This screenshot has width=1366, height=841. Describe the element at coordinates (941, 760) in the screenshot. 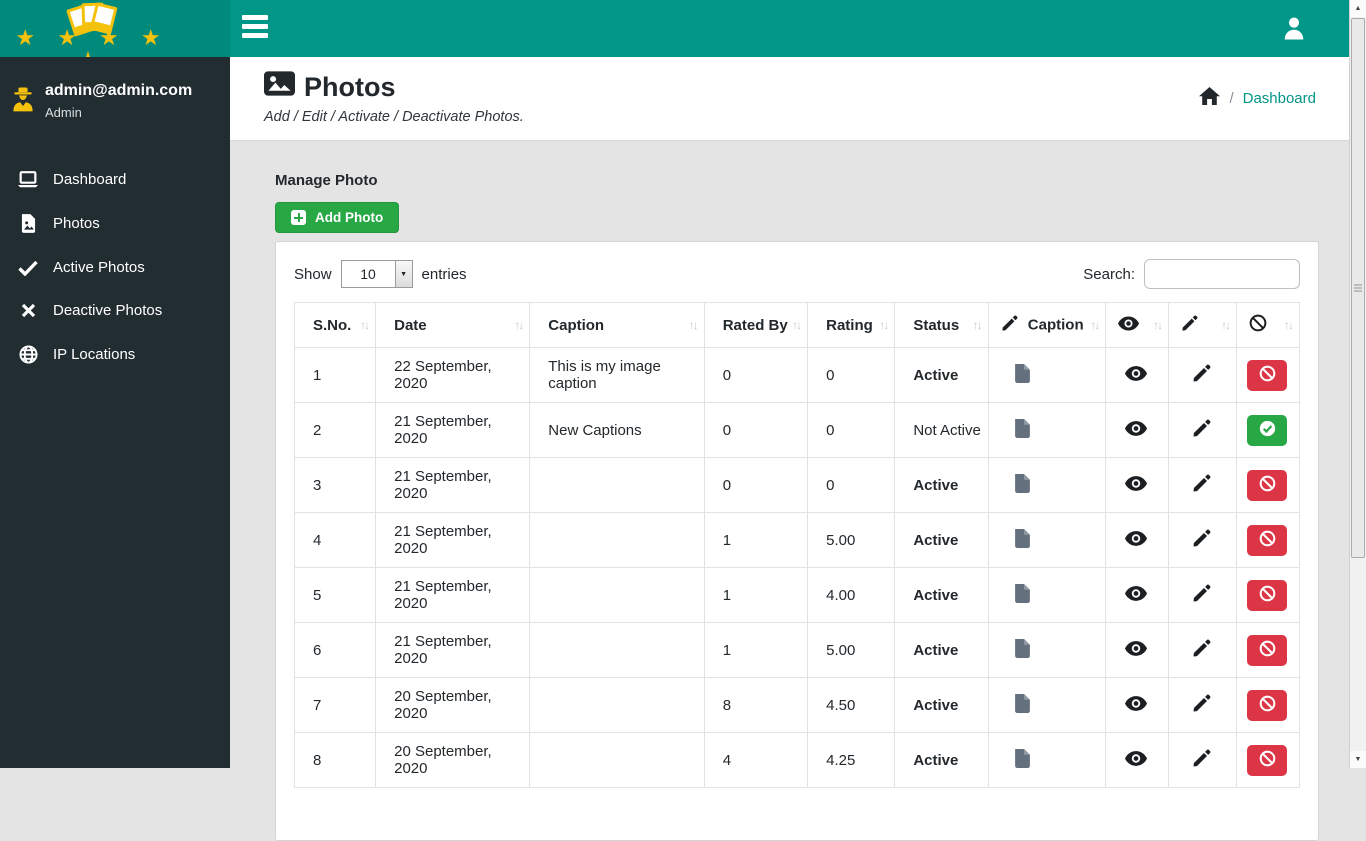

I see `cell-status: Active` at that location.